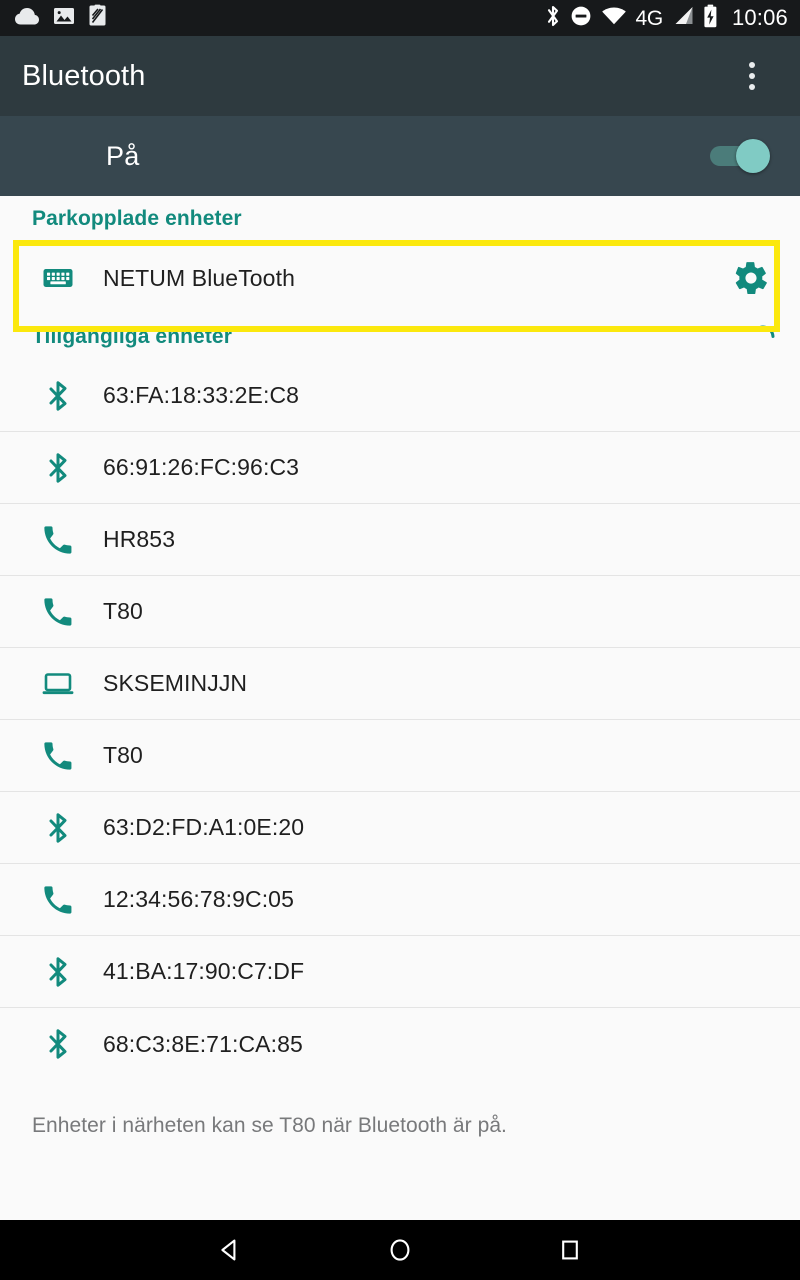 The height and width of the screenshot is (1280, 800). What do you see at coordinates (570, 1250) in the screenshot?
I see `recents-square-icon` at bounding box center [570, 1250].